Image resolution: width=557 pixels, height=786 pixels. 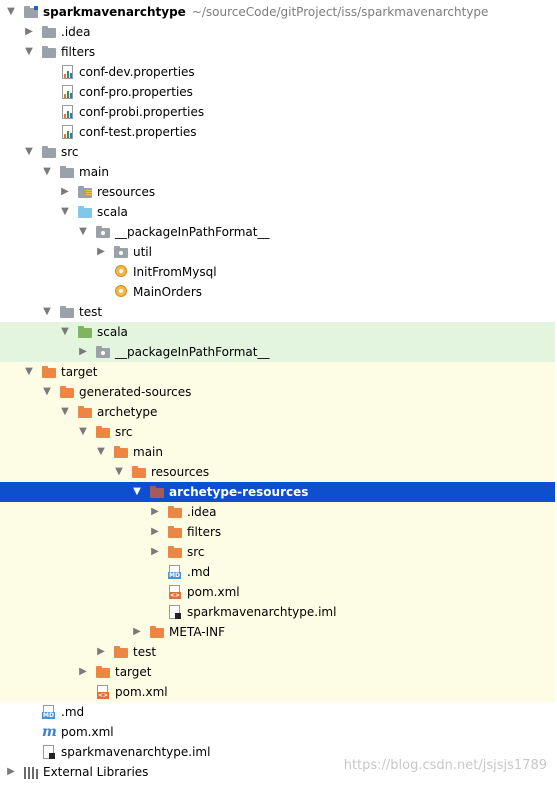 What do you see at coordinates (180, 472) in the screenshot?
I see `folder-label: resources` at bounding box center [180, 472].